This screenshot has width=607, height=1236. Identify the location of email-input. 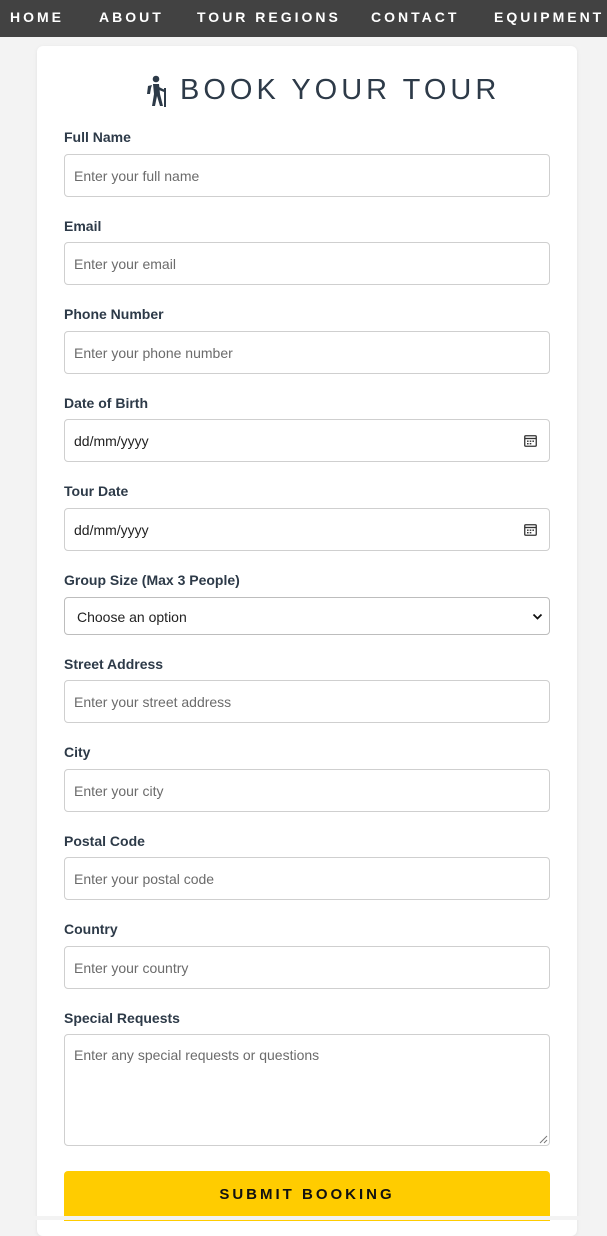
(307, 263).